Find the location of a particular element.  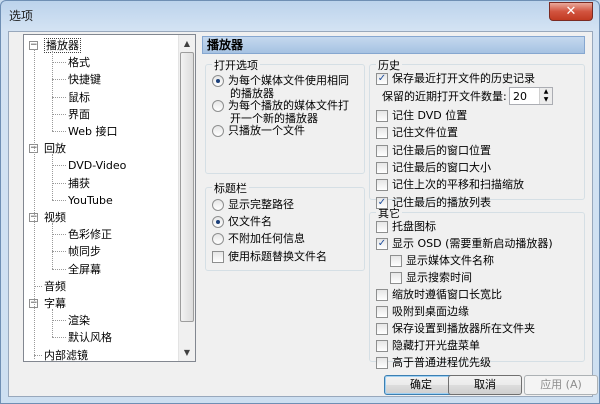

checkbox-option: 缩放时遵循窗口长宽比 is located at coordinates (439, 294).